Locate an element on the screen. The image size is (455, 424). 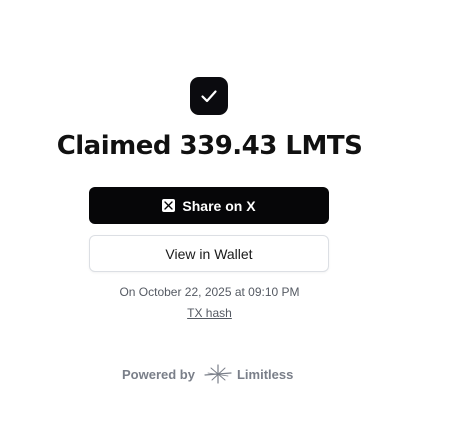
view-in-wallet-label: View in Wallet is located at coordinates (209, 253).